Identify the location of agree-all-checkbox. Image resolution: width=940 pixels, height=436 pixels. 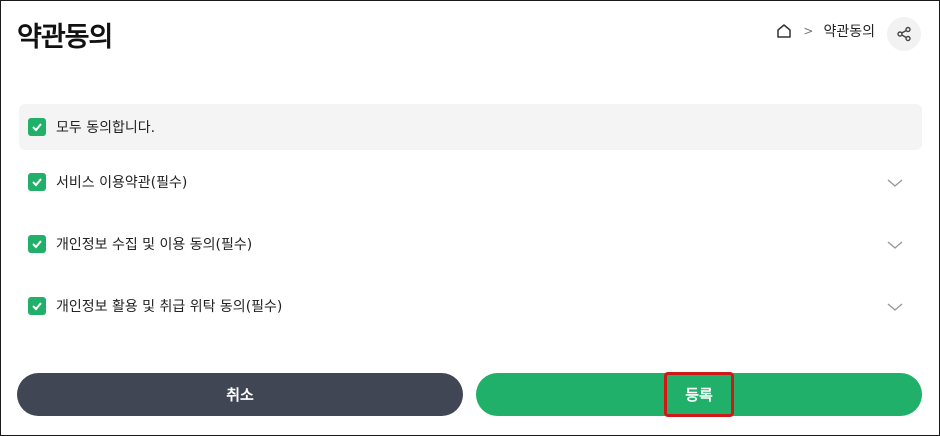
(37, 127).